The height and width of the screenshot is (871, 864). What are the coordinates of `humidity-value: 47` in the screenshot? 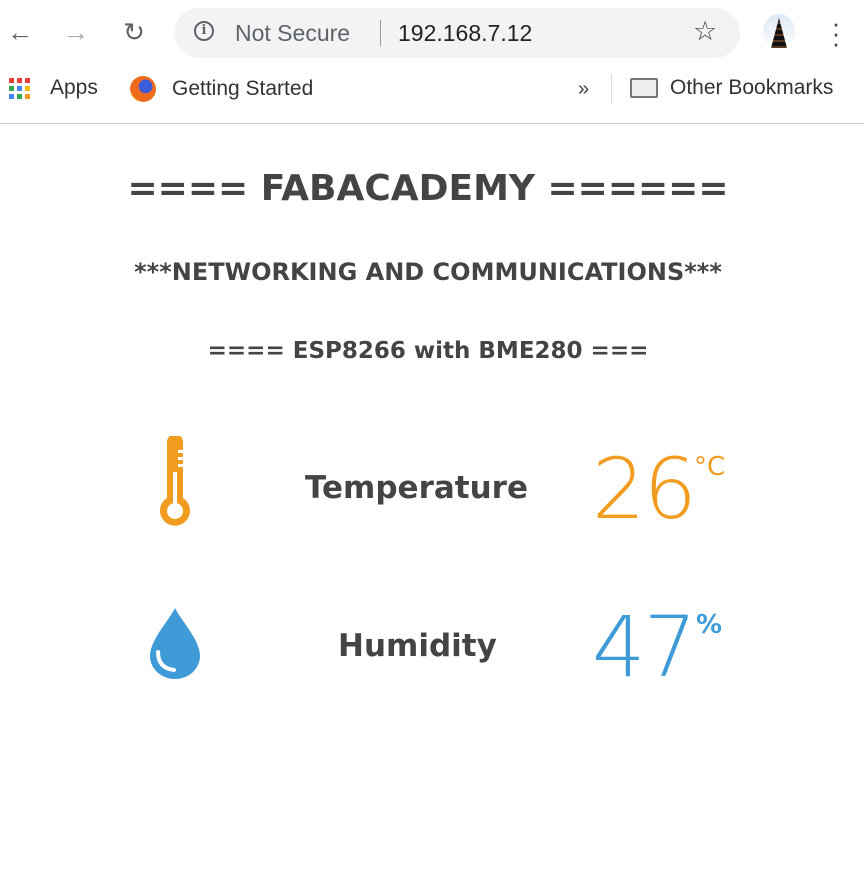 It's located at (644, 647).